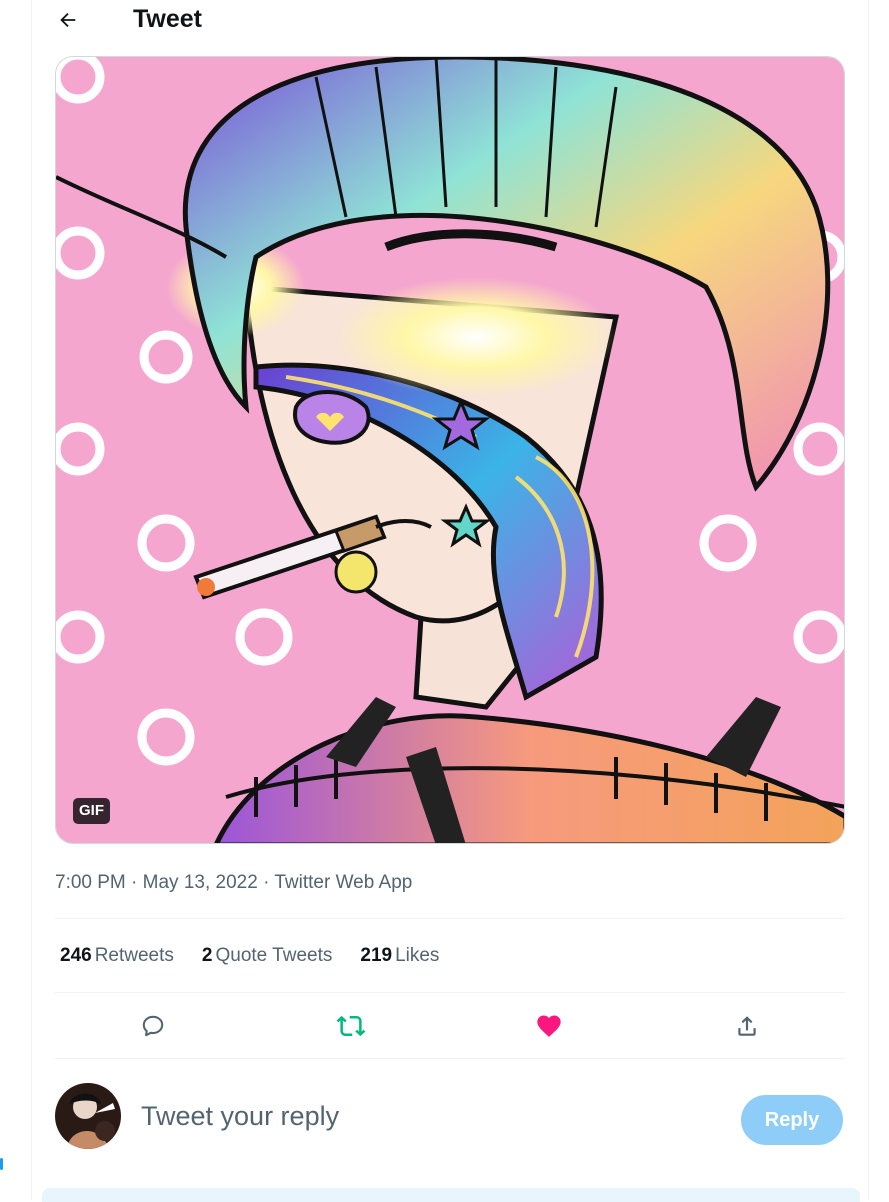  I want to click on retweet-icon, so click(351, 1026).